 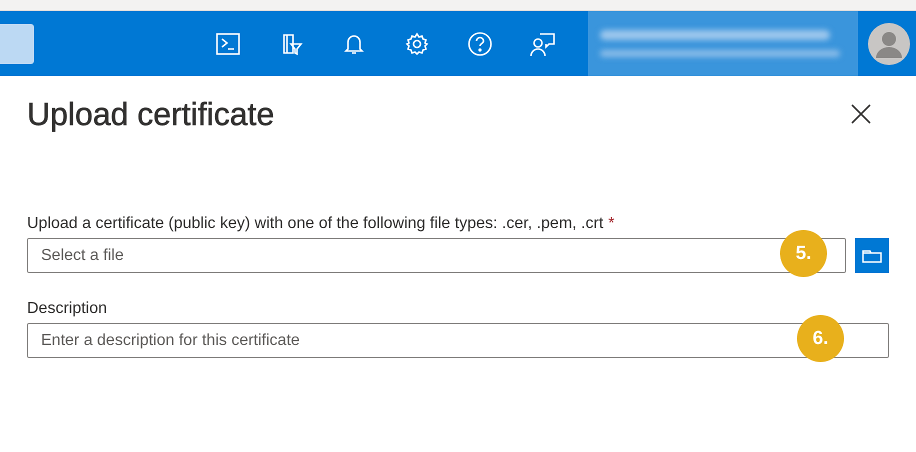 I want to click on field-label: Upload a certificate (public key) with one of the following file types: .cer, .pem, .crt *, so click(x=321, y=224).